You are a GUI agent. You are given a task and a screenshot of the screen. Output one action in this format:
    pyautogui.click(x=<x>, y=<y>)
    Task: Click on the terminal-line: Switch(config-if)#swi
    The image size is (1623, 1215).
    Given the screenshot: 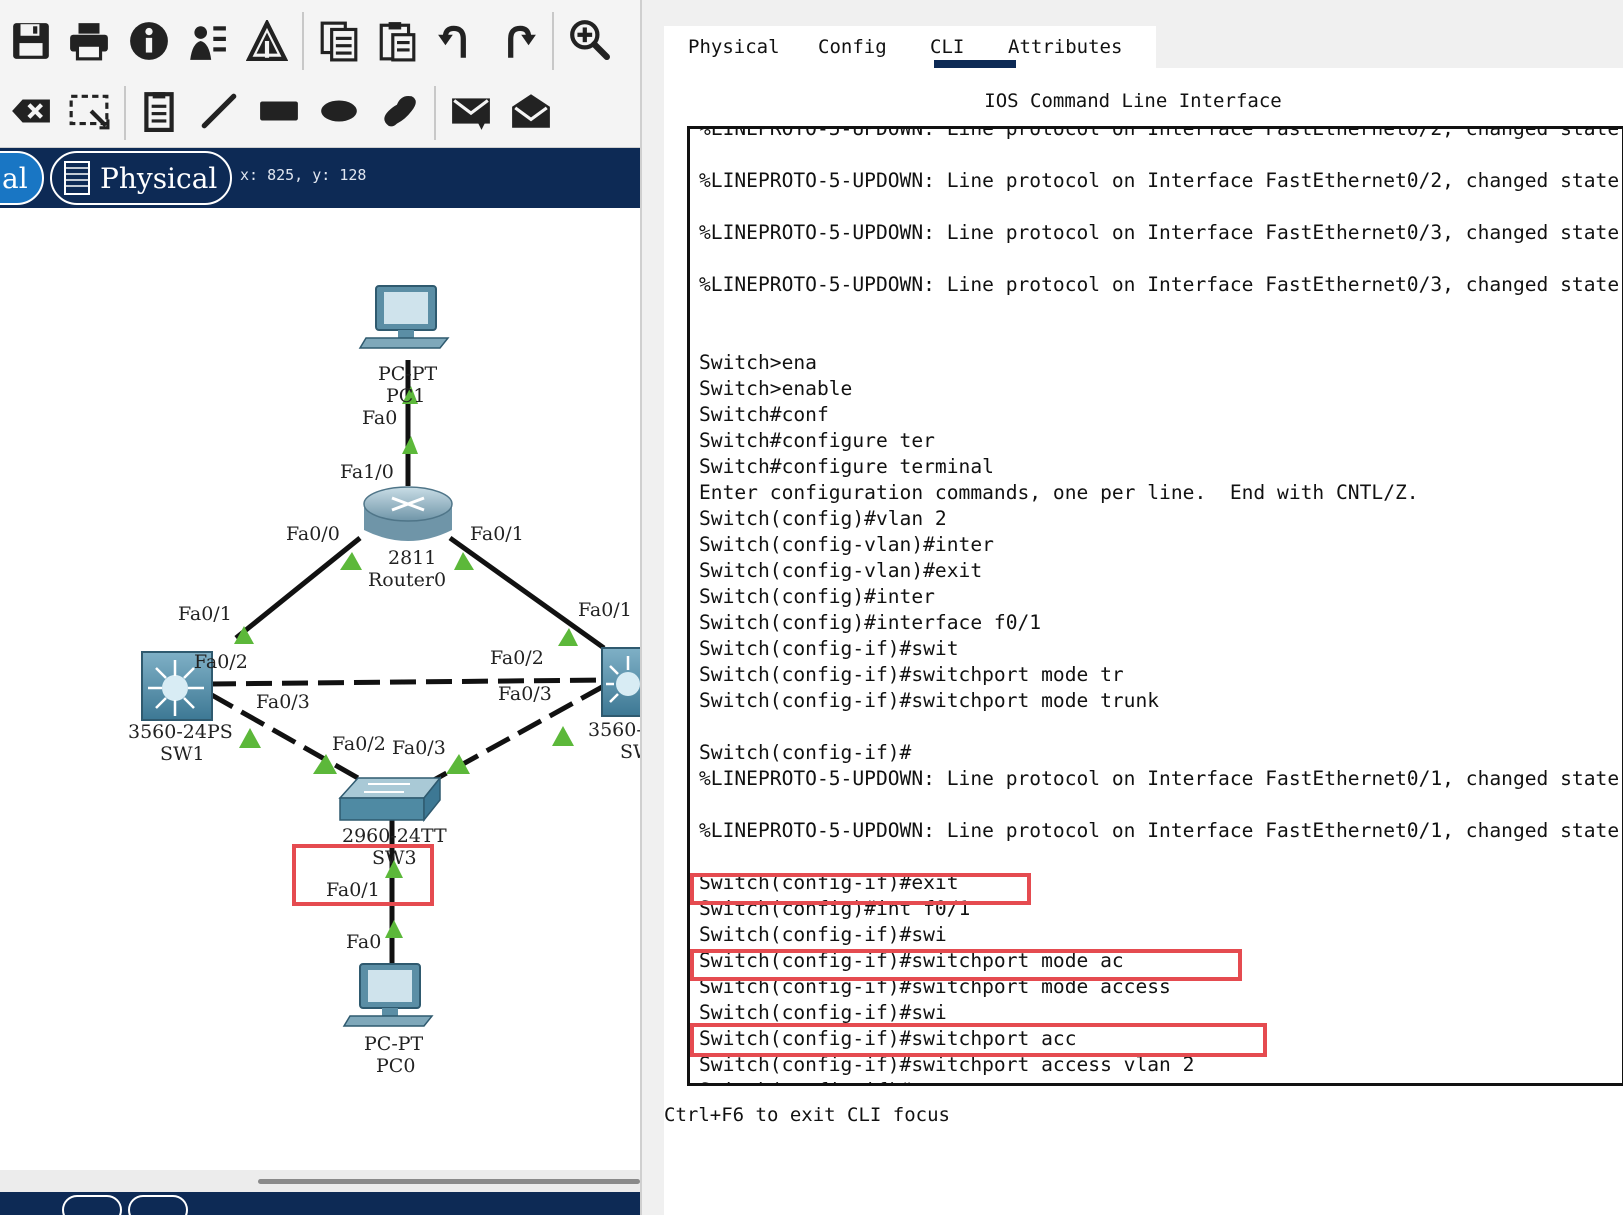 What is the action you would take?
    pyautogui.click(x=823, y=934)
    